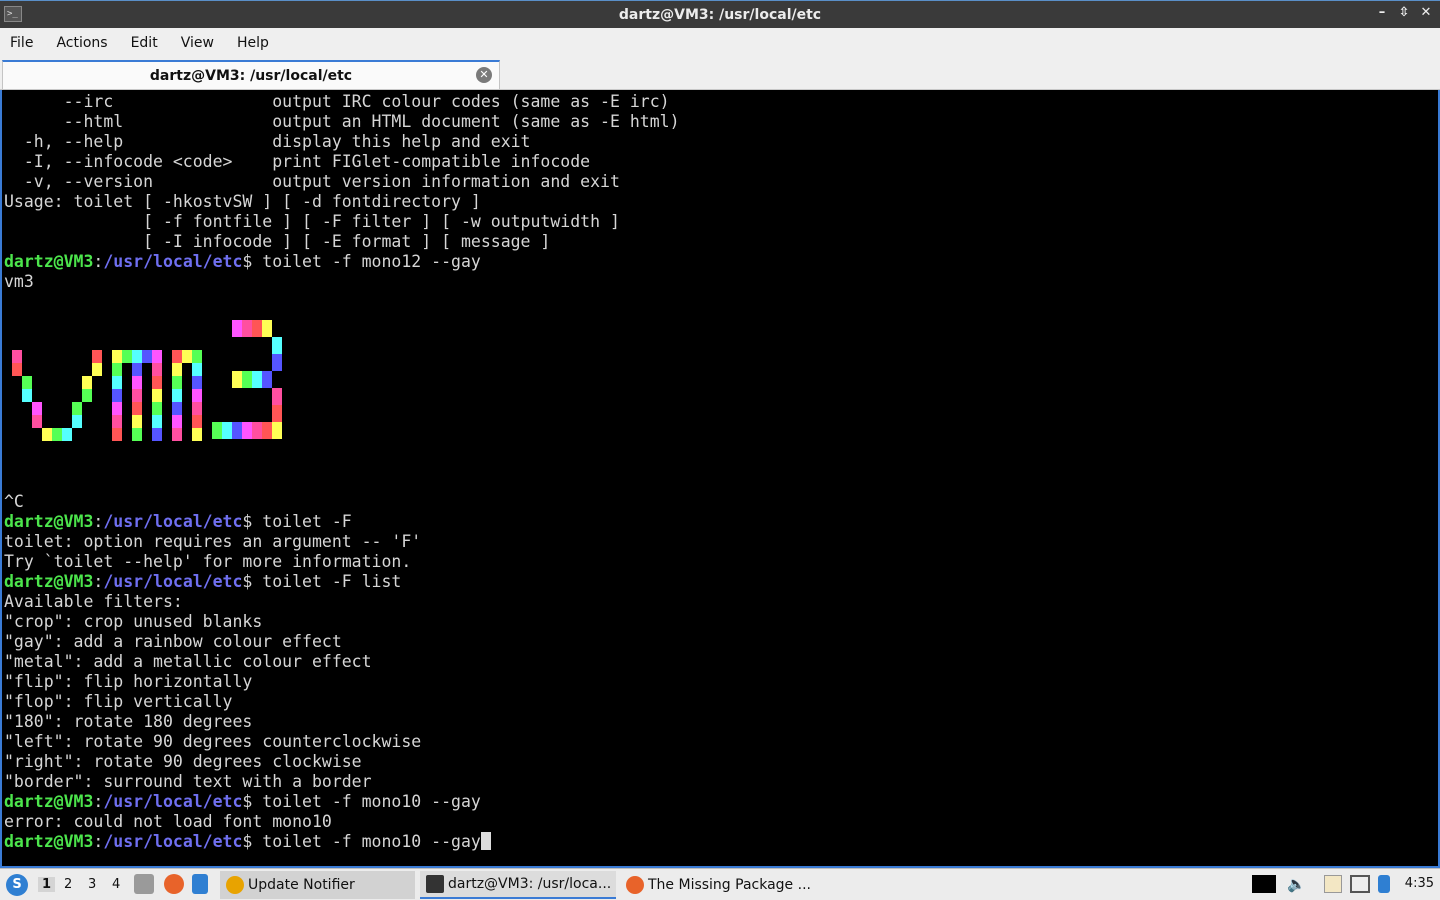 The image size is (1440, 900). What do you see at coordinates (1333, 884) in the screenshot?
I see `clipboard-icon` at bounding box center [1333, 884].